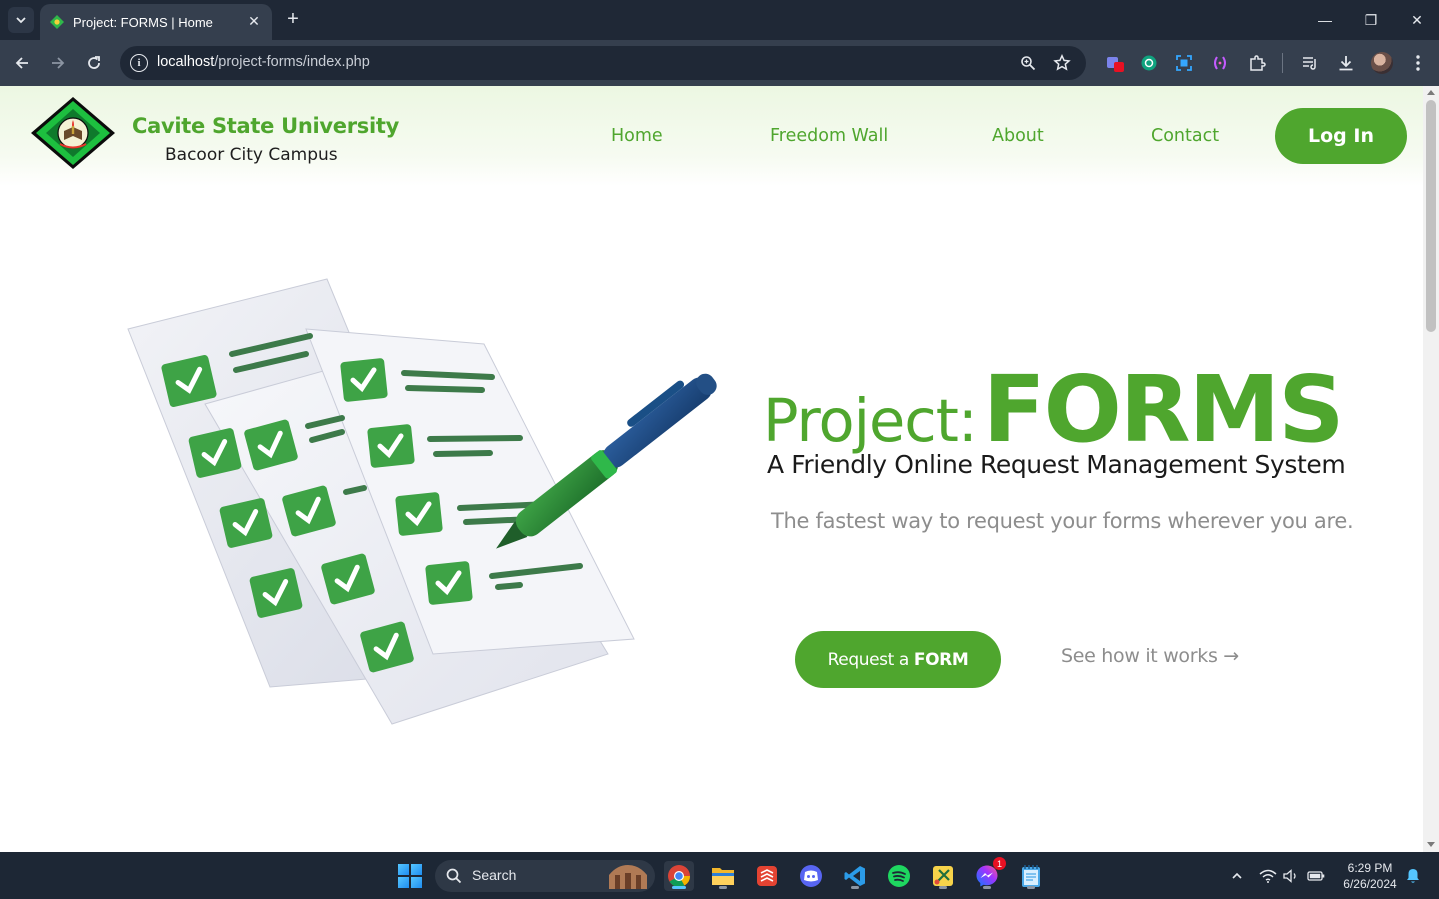 The height and width of the screenshot is (899, 1439). I want to click on cta-prefix: Request a, so click(868, 659).